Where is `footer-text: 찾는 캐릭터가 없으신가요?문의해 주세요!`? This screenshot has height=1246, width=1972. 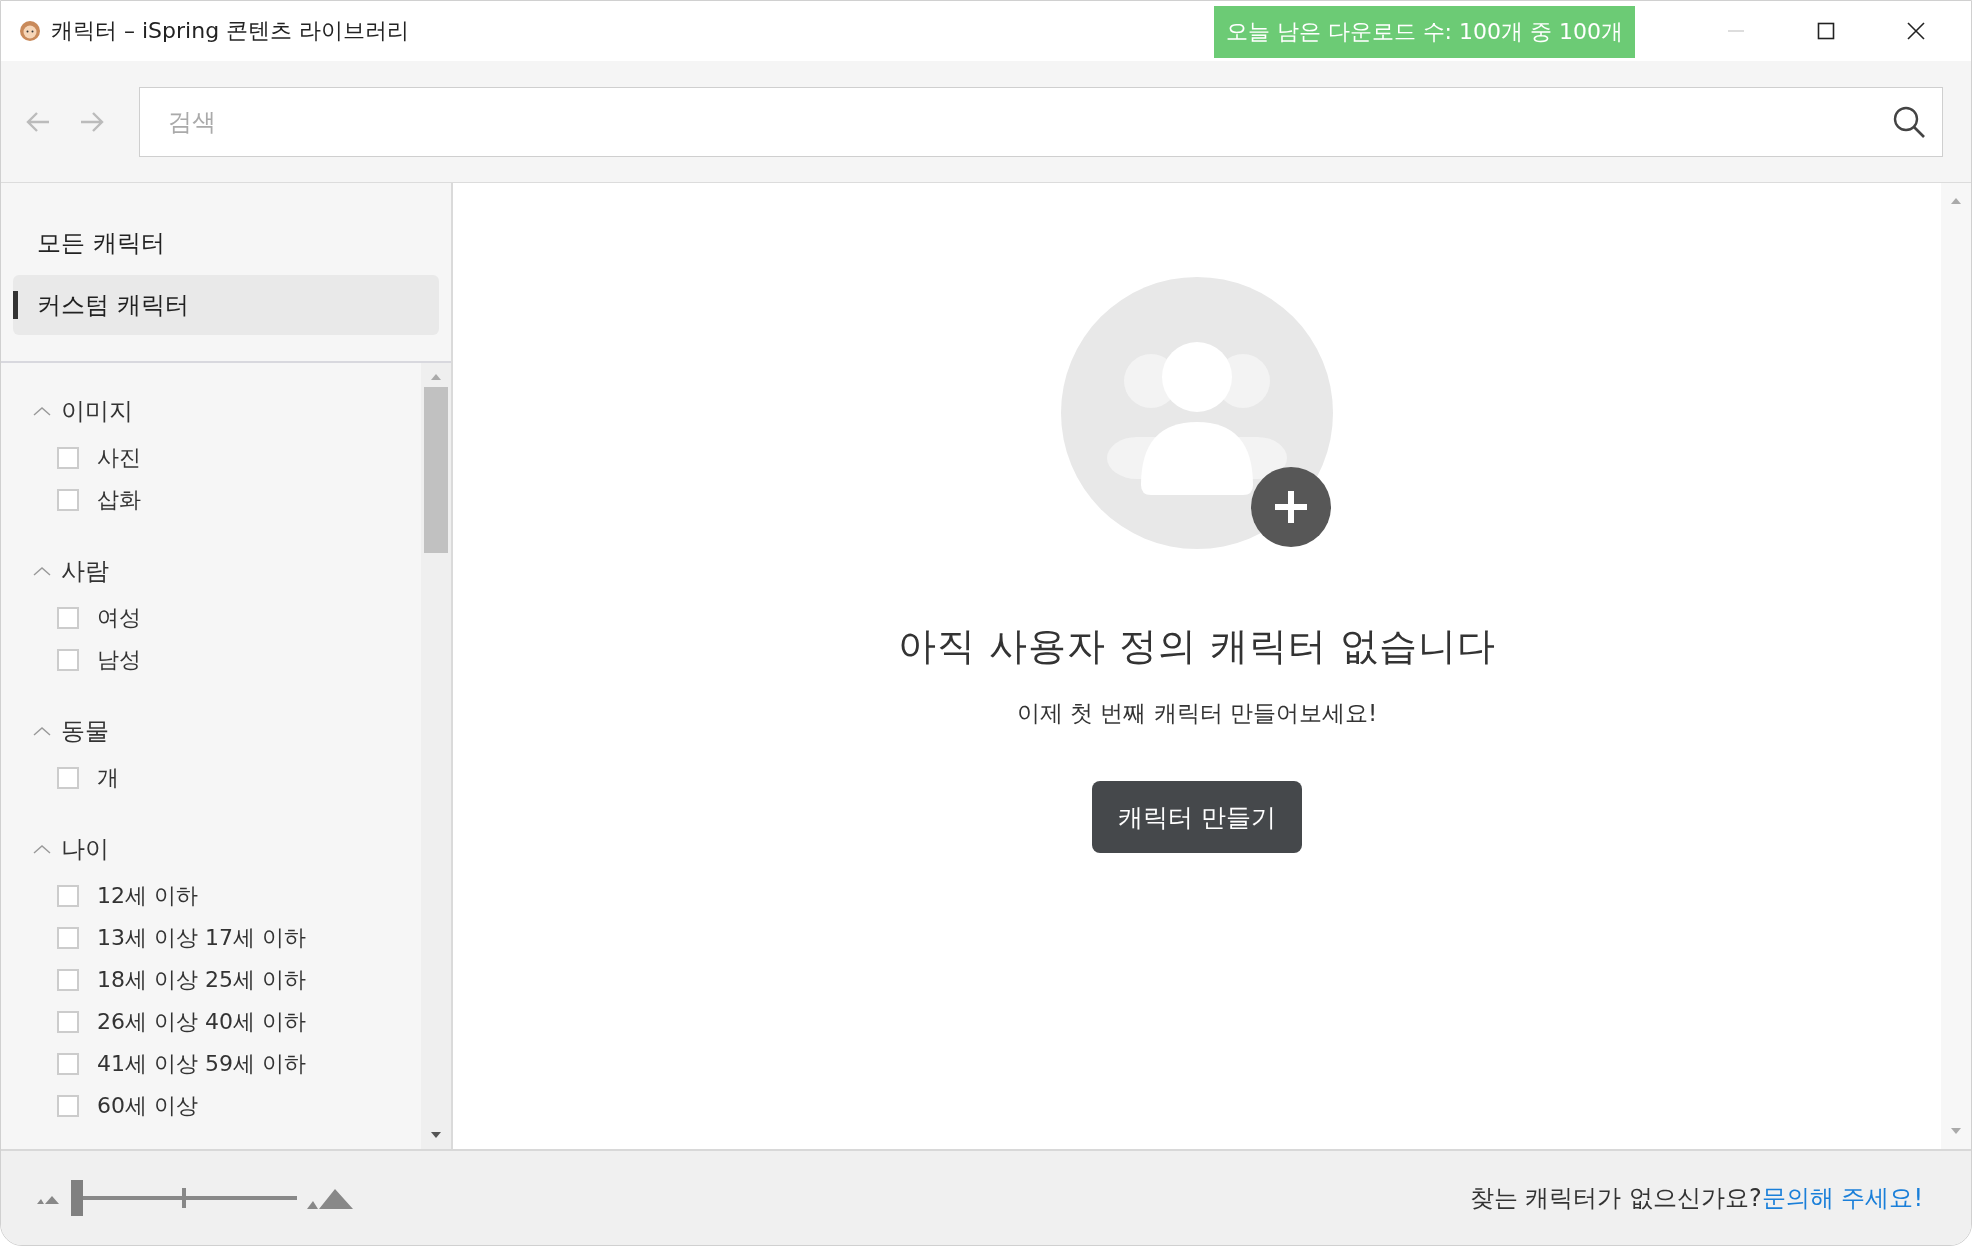
footer-text: 찾는 캐릭터가 없으신가요?문의해 주세요! is located at coordinates (1696, 1198).